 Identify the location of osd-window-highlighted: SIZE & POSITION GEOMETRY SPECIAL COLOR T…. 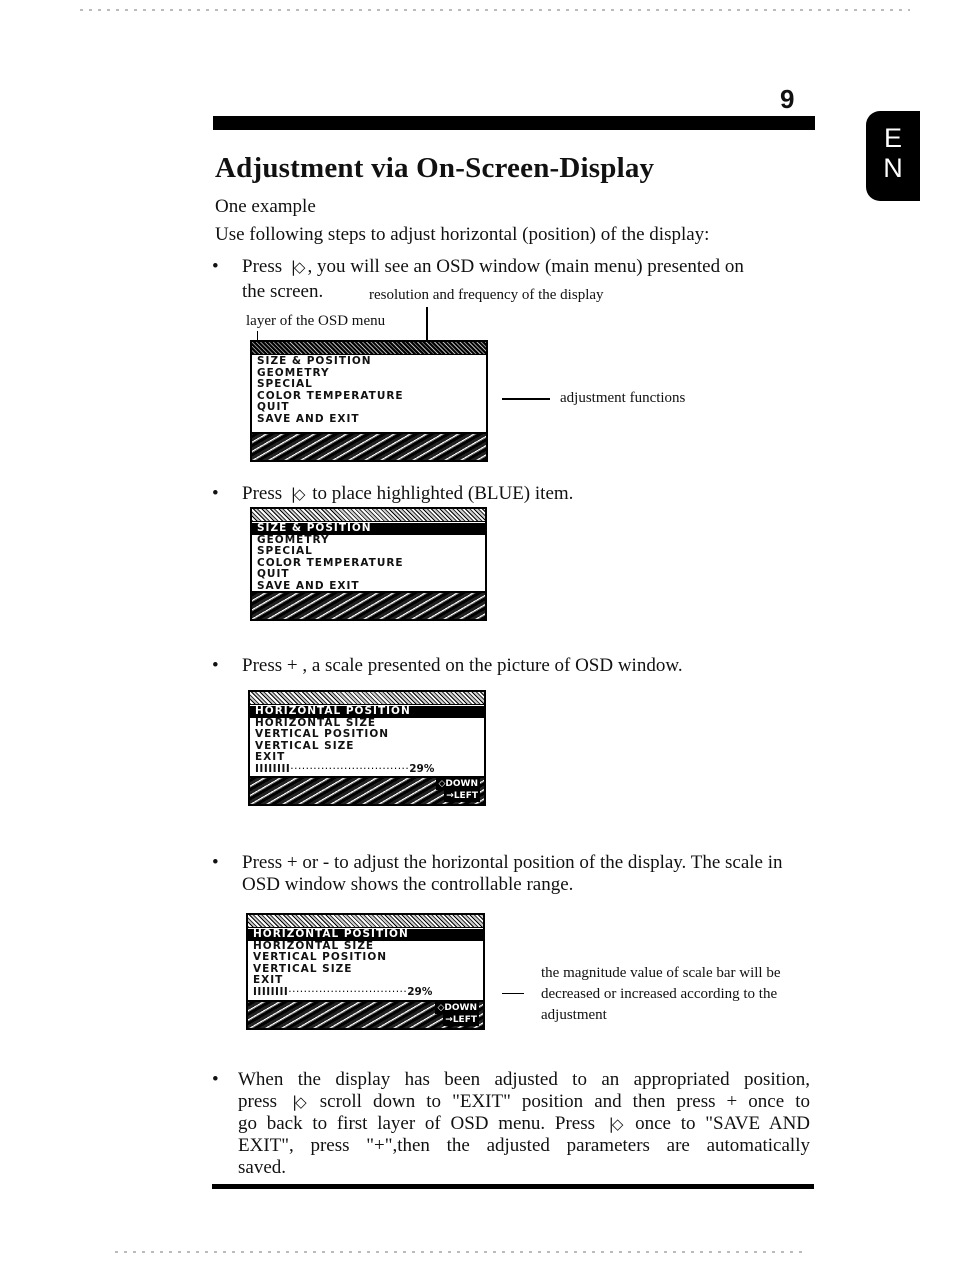
(368, 564).